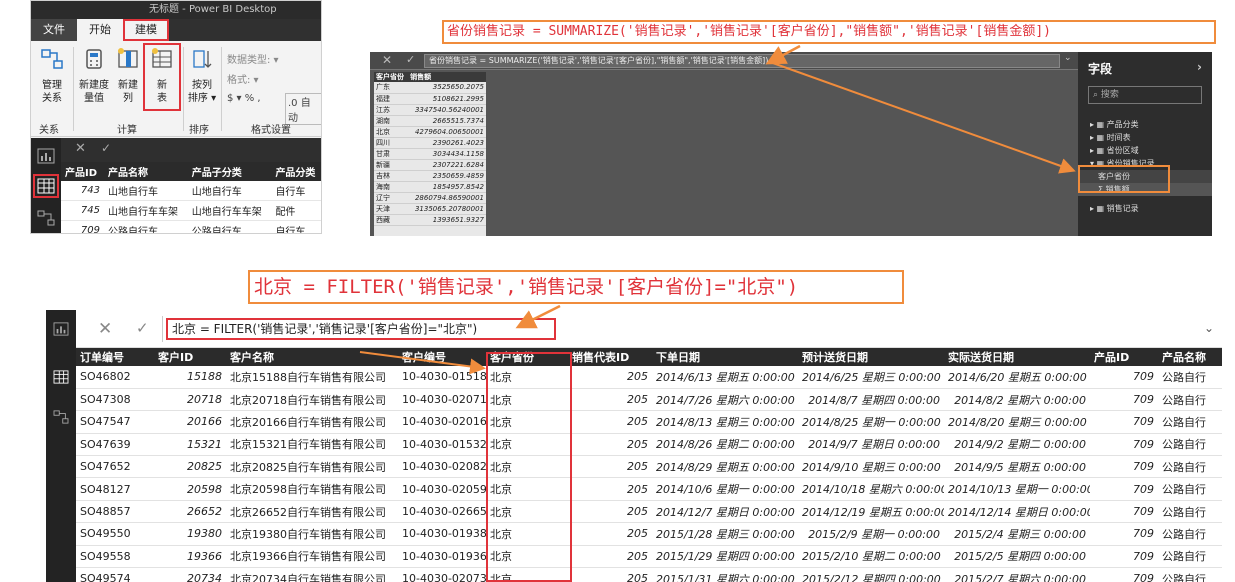 This screenshot has width=1235, height=582. Describe the element at coordinates (49, 130) in the screenshot. I see `group-label-relationships: 关系` at that location.